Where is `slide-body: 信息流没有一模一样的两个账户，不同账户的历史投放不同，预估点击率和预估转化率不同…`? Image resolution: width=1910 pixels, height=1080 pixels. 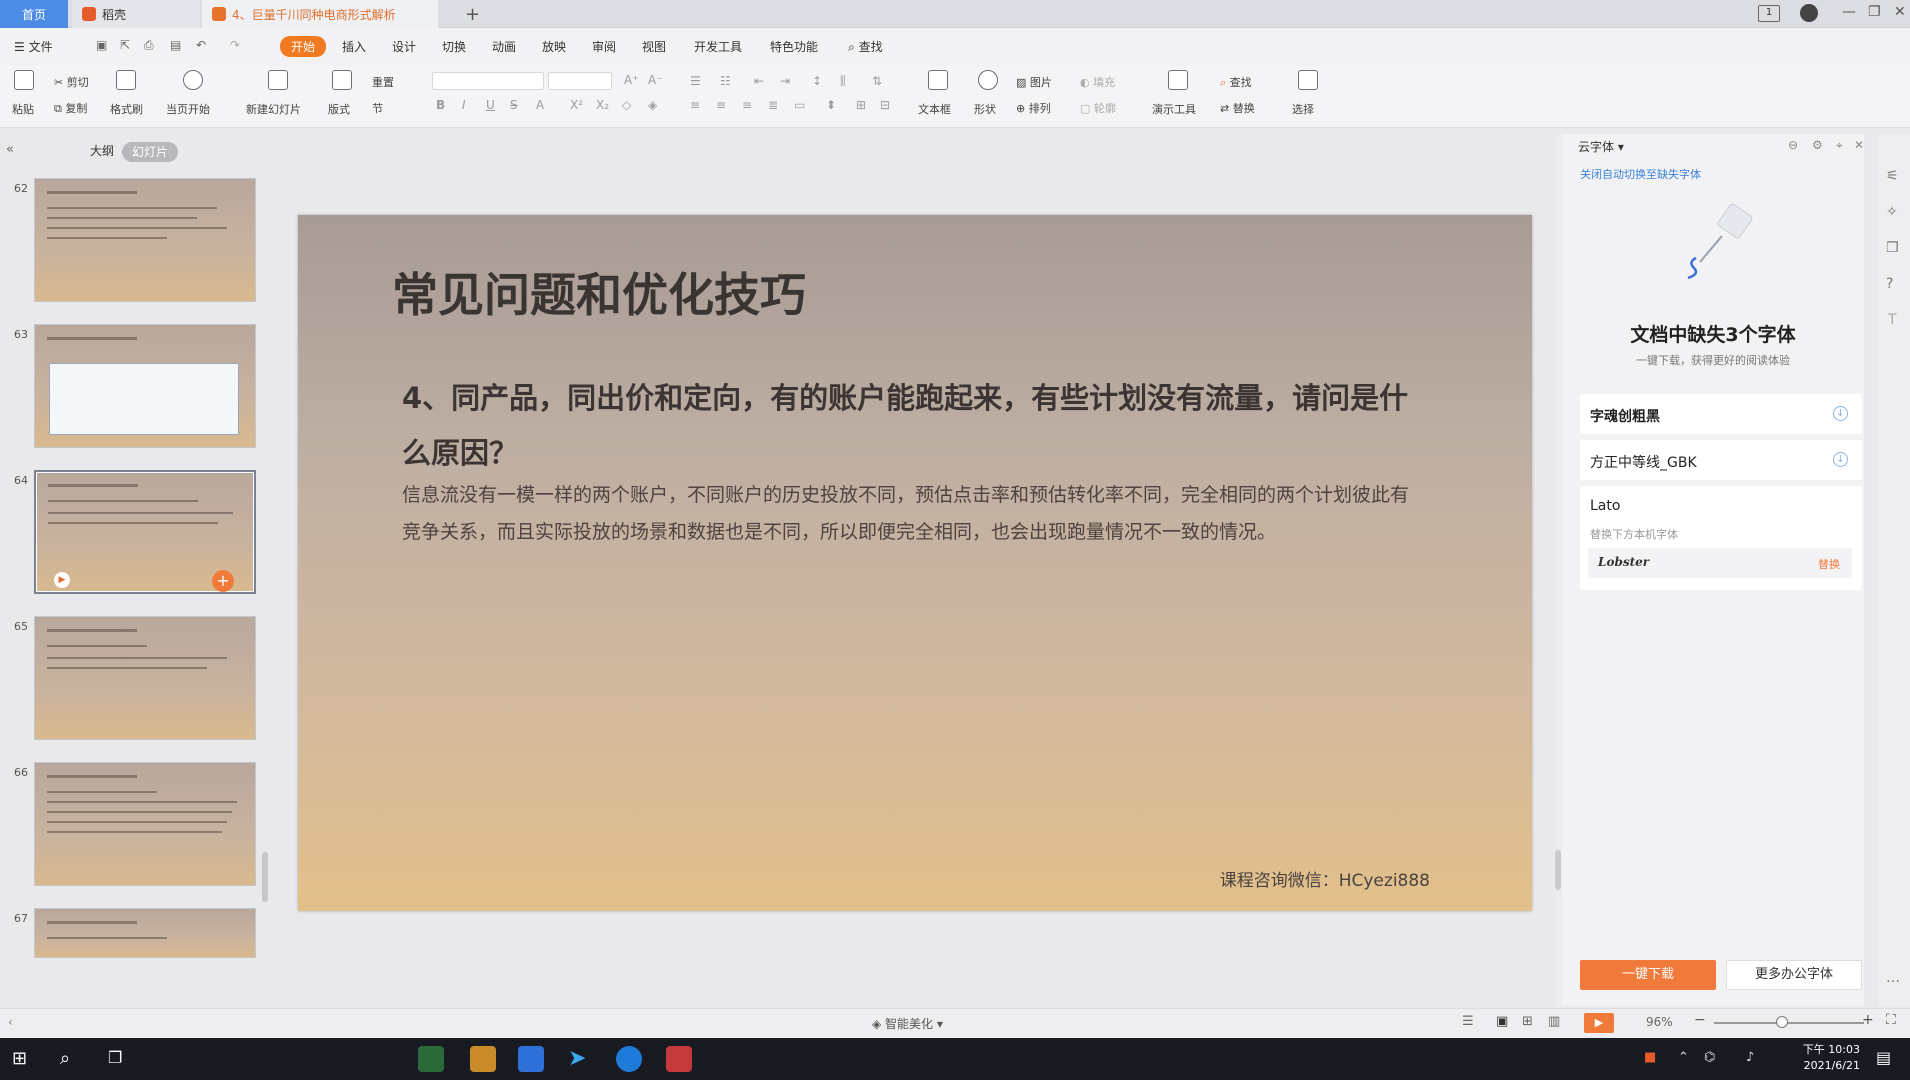
slide-body: 信息流没有一模一样的两个账户，不同账户的历史投放不同，预估点击率和预估转化率不同… is located at coordinates (912, 514).